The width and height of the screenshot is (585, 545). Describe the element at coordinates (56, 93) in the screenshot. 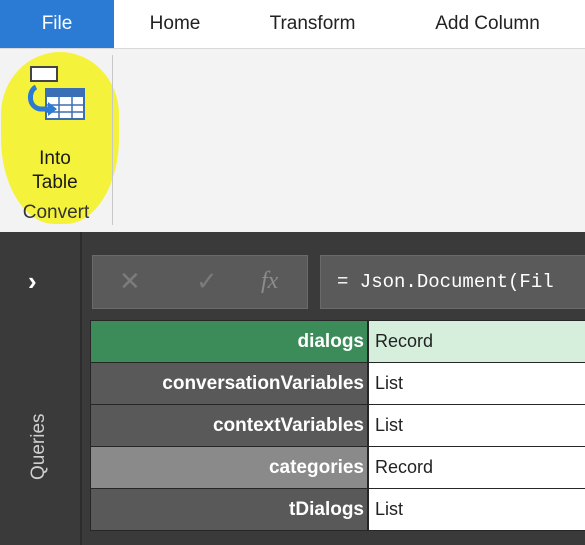

I see `into-table-icon` at that location.